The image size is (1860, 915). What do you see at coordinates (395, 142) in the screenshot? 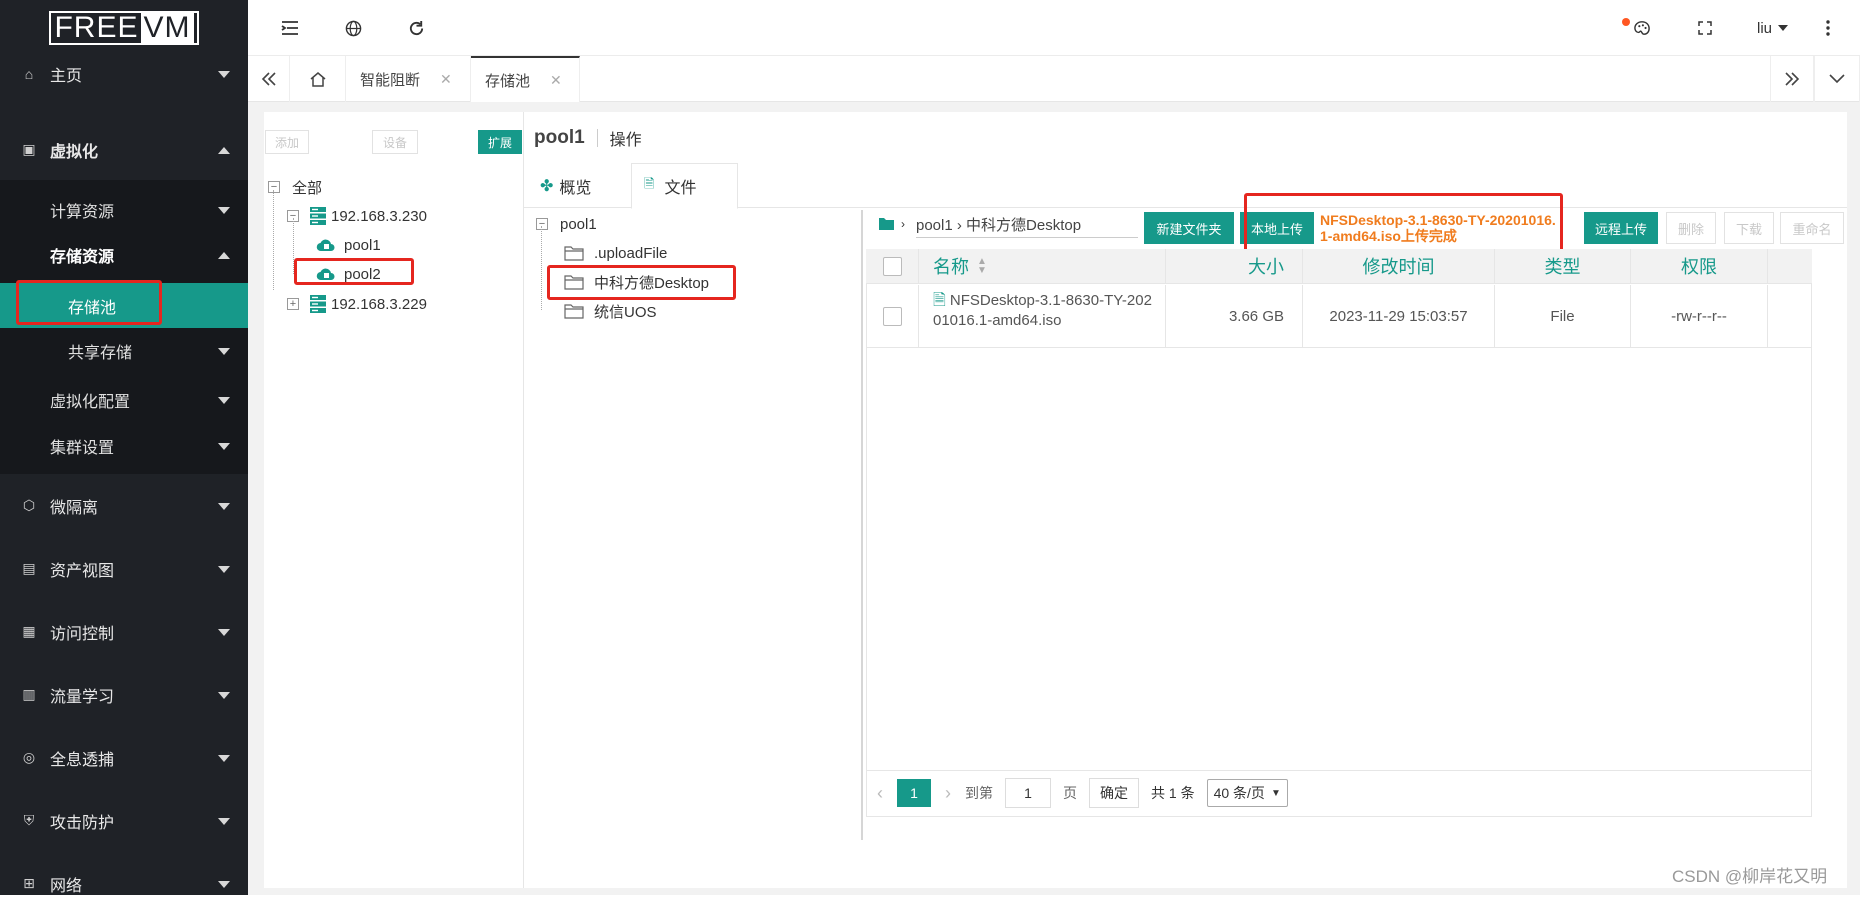
I see `device-button: 设备` at bounding box center [395, 142].